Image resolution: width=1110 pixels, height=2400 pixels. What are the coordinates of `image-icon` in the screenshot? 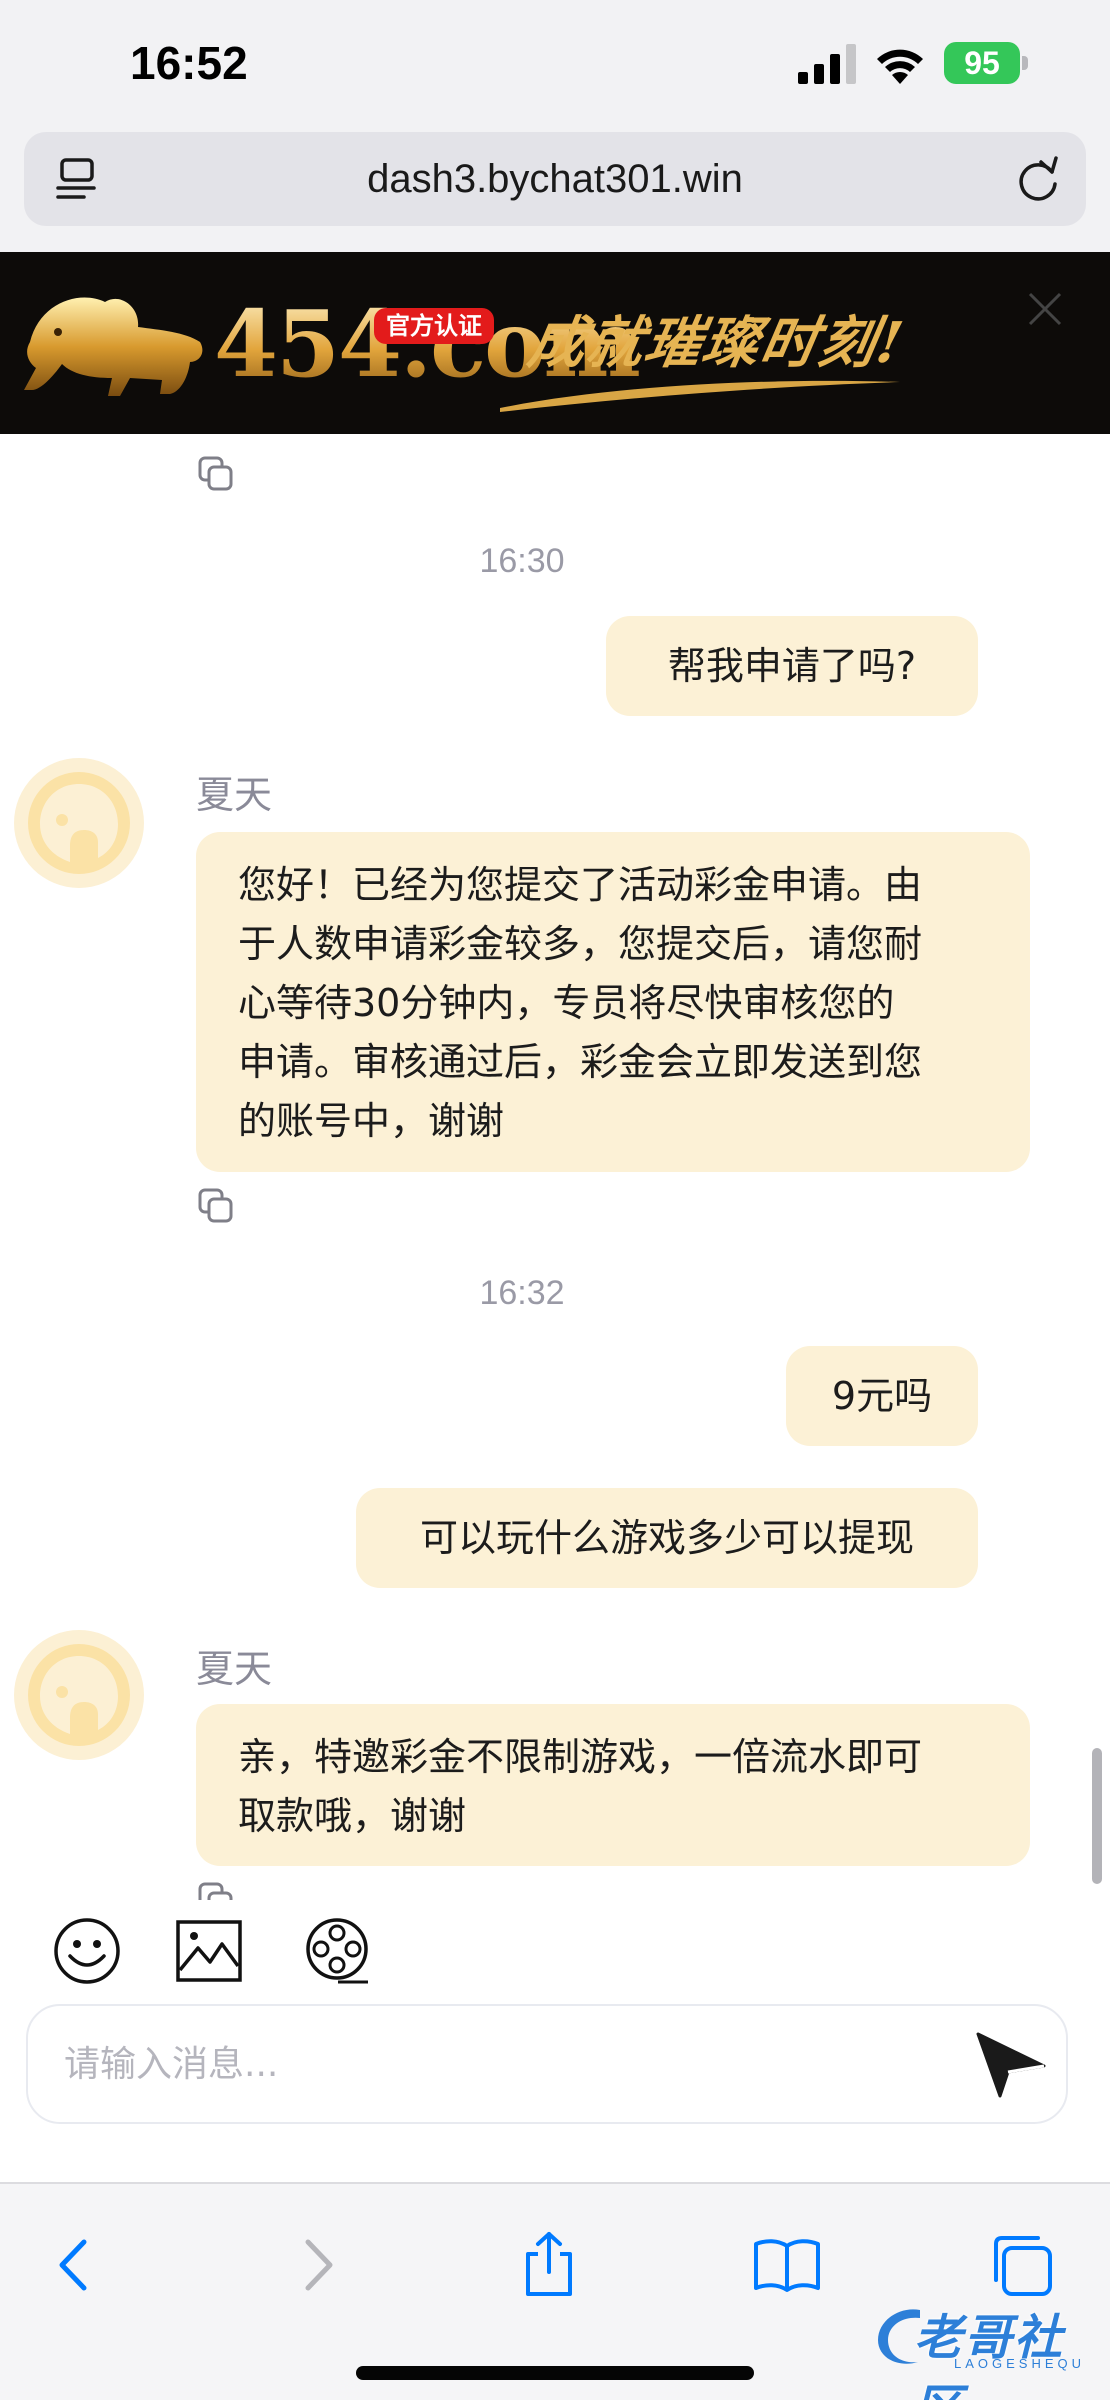 It's located at (209, 1951).